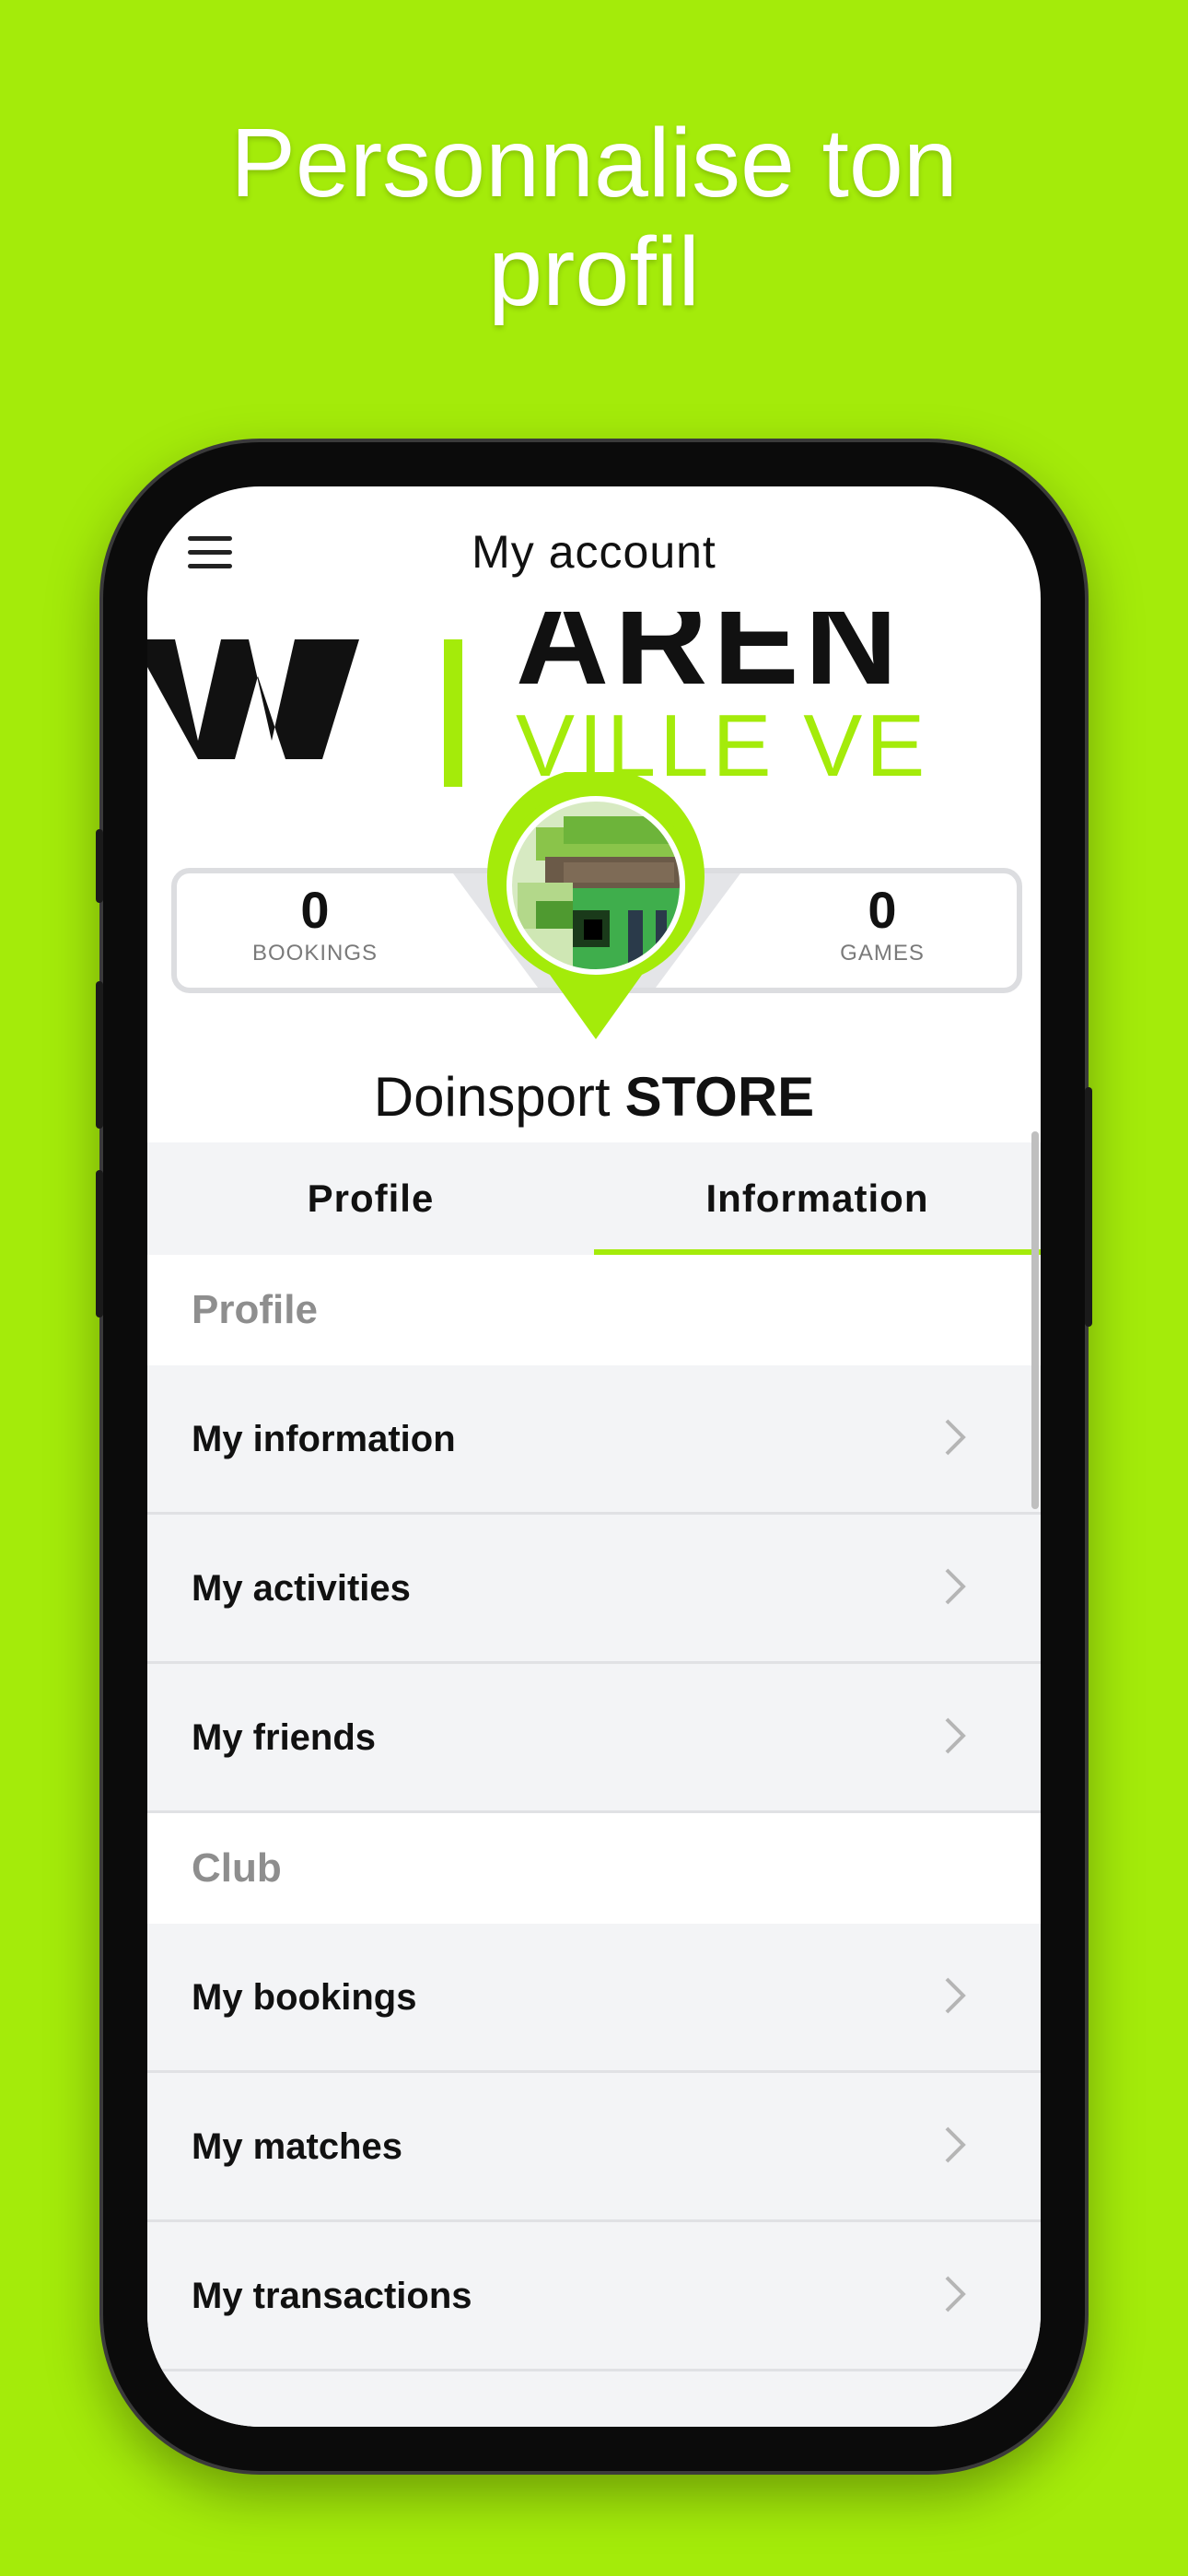  Describe the element at coordinates (315, 953) in the screenshot. I see `bookings-label: BOOKINGS` at that location.